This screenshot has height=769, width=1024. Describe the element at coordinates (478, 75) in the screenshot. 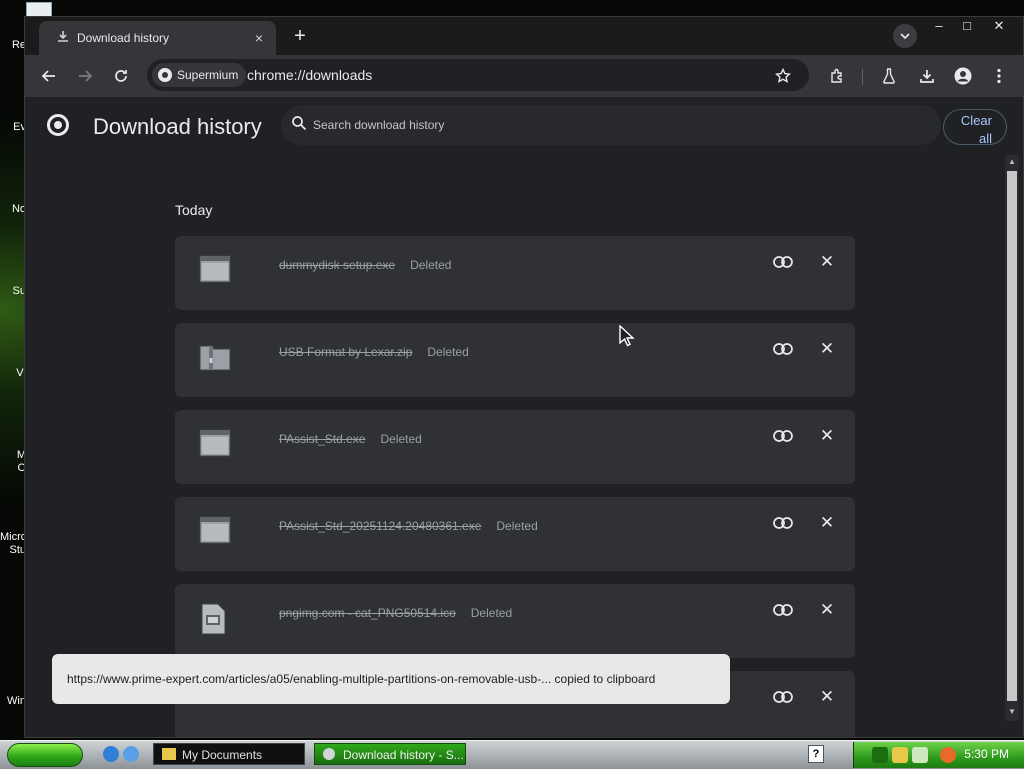

I see `address-bar: Supermium chrome://downloads` at that location.